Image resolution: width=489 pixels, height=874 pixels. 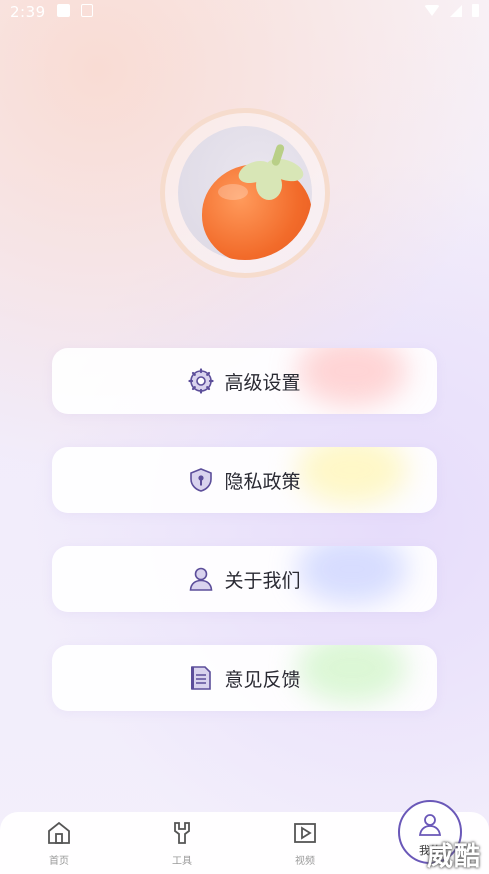 What do you see at coordinates (87, 10) in the screenshot?
I see `app-notification-icon` at bounding box center [87, 10].